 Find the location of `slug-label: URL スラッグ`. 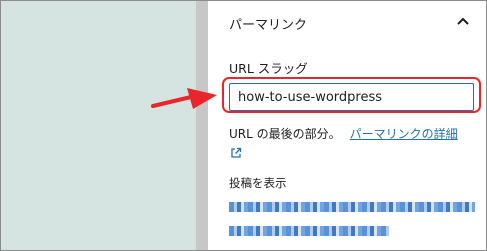

slug-label: URL スラッグ is located at coordinates (268, 68).